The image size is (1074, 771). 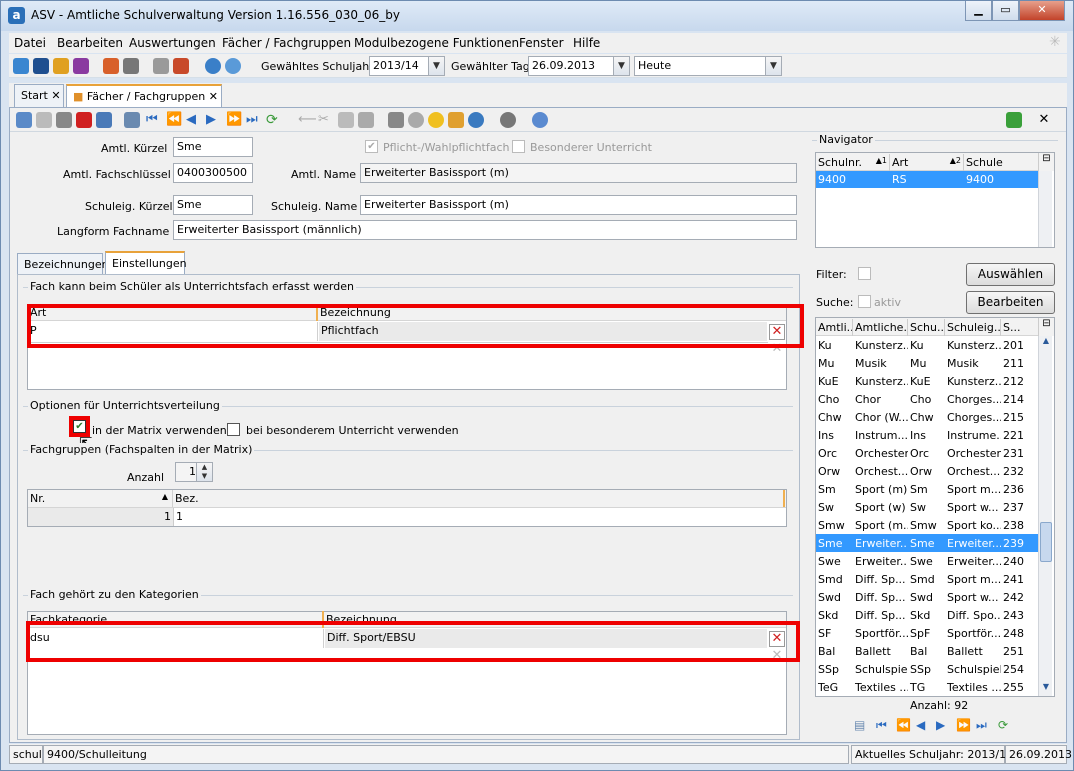 I want to click on subject-row: Ku Kunsterz... Ku Kunsterz... 201, so click(x=927, y=345).